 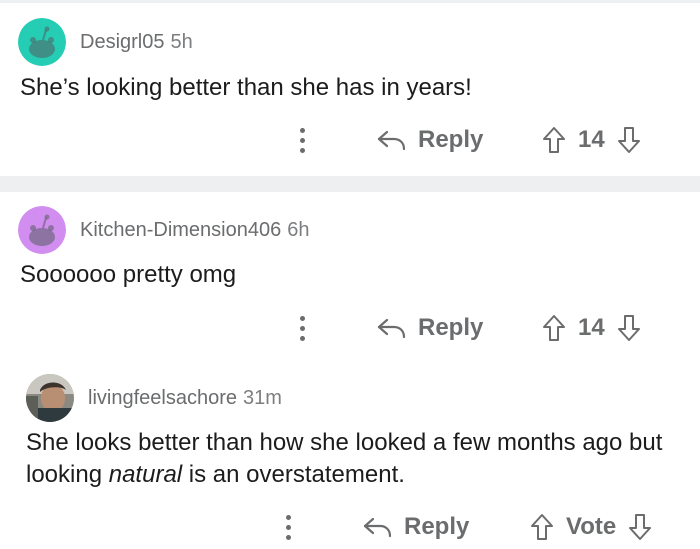 I want to click on username: Desigrl05, so click(x=122, y=42).